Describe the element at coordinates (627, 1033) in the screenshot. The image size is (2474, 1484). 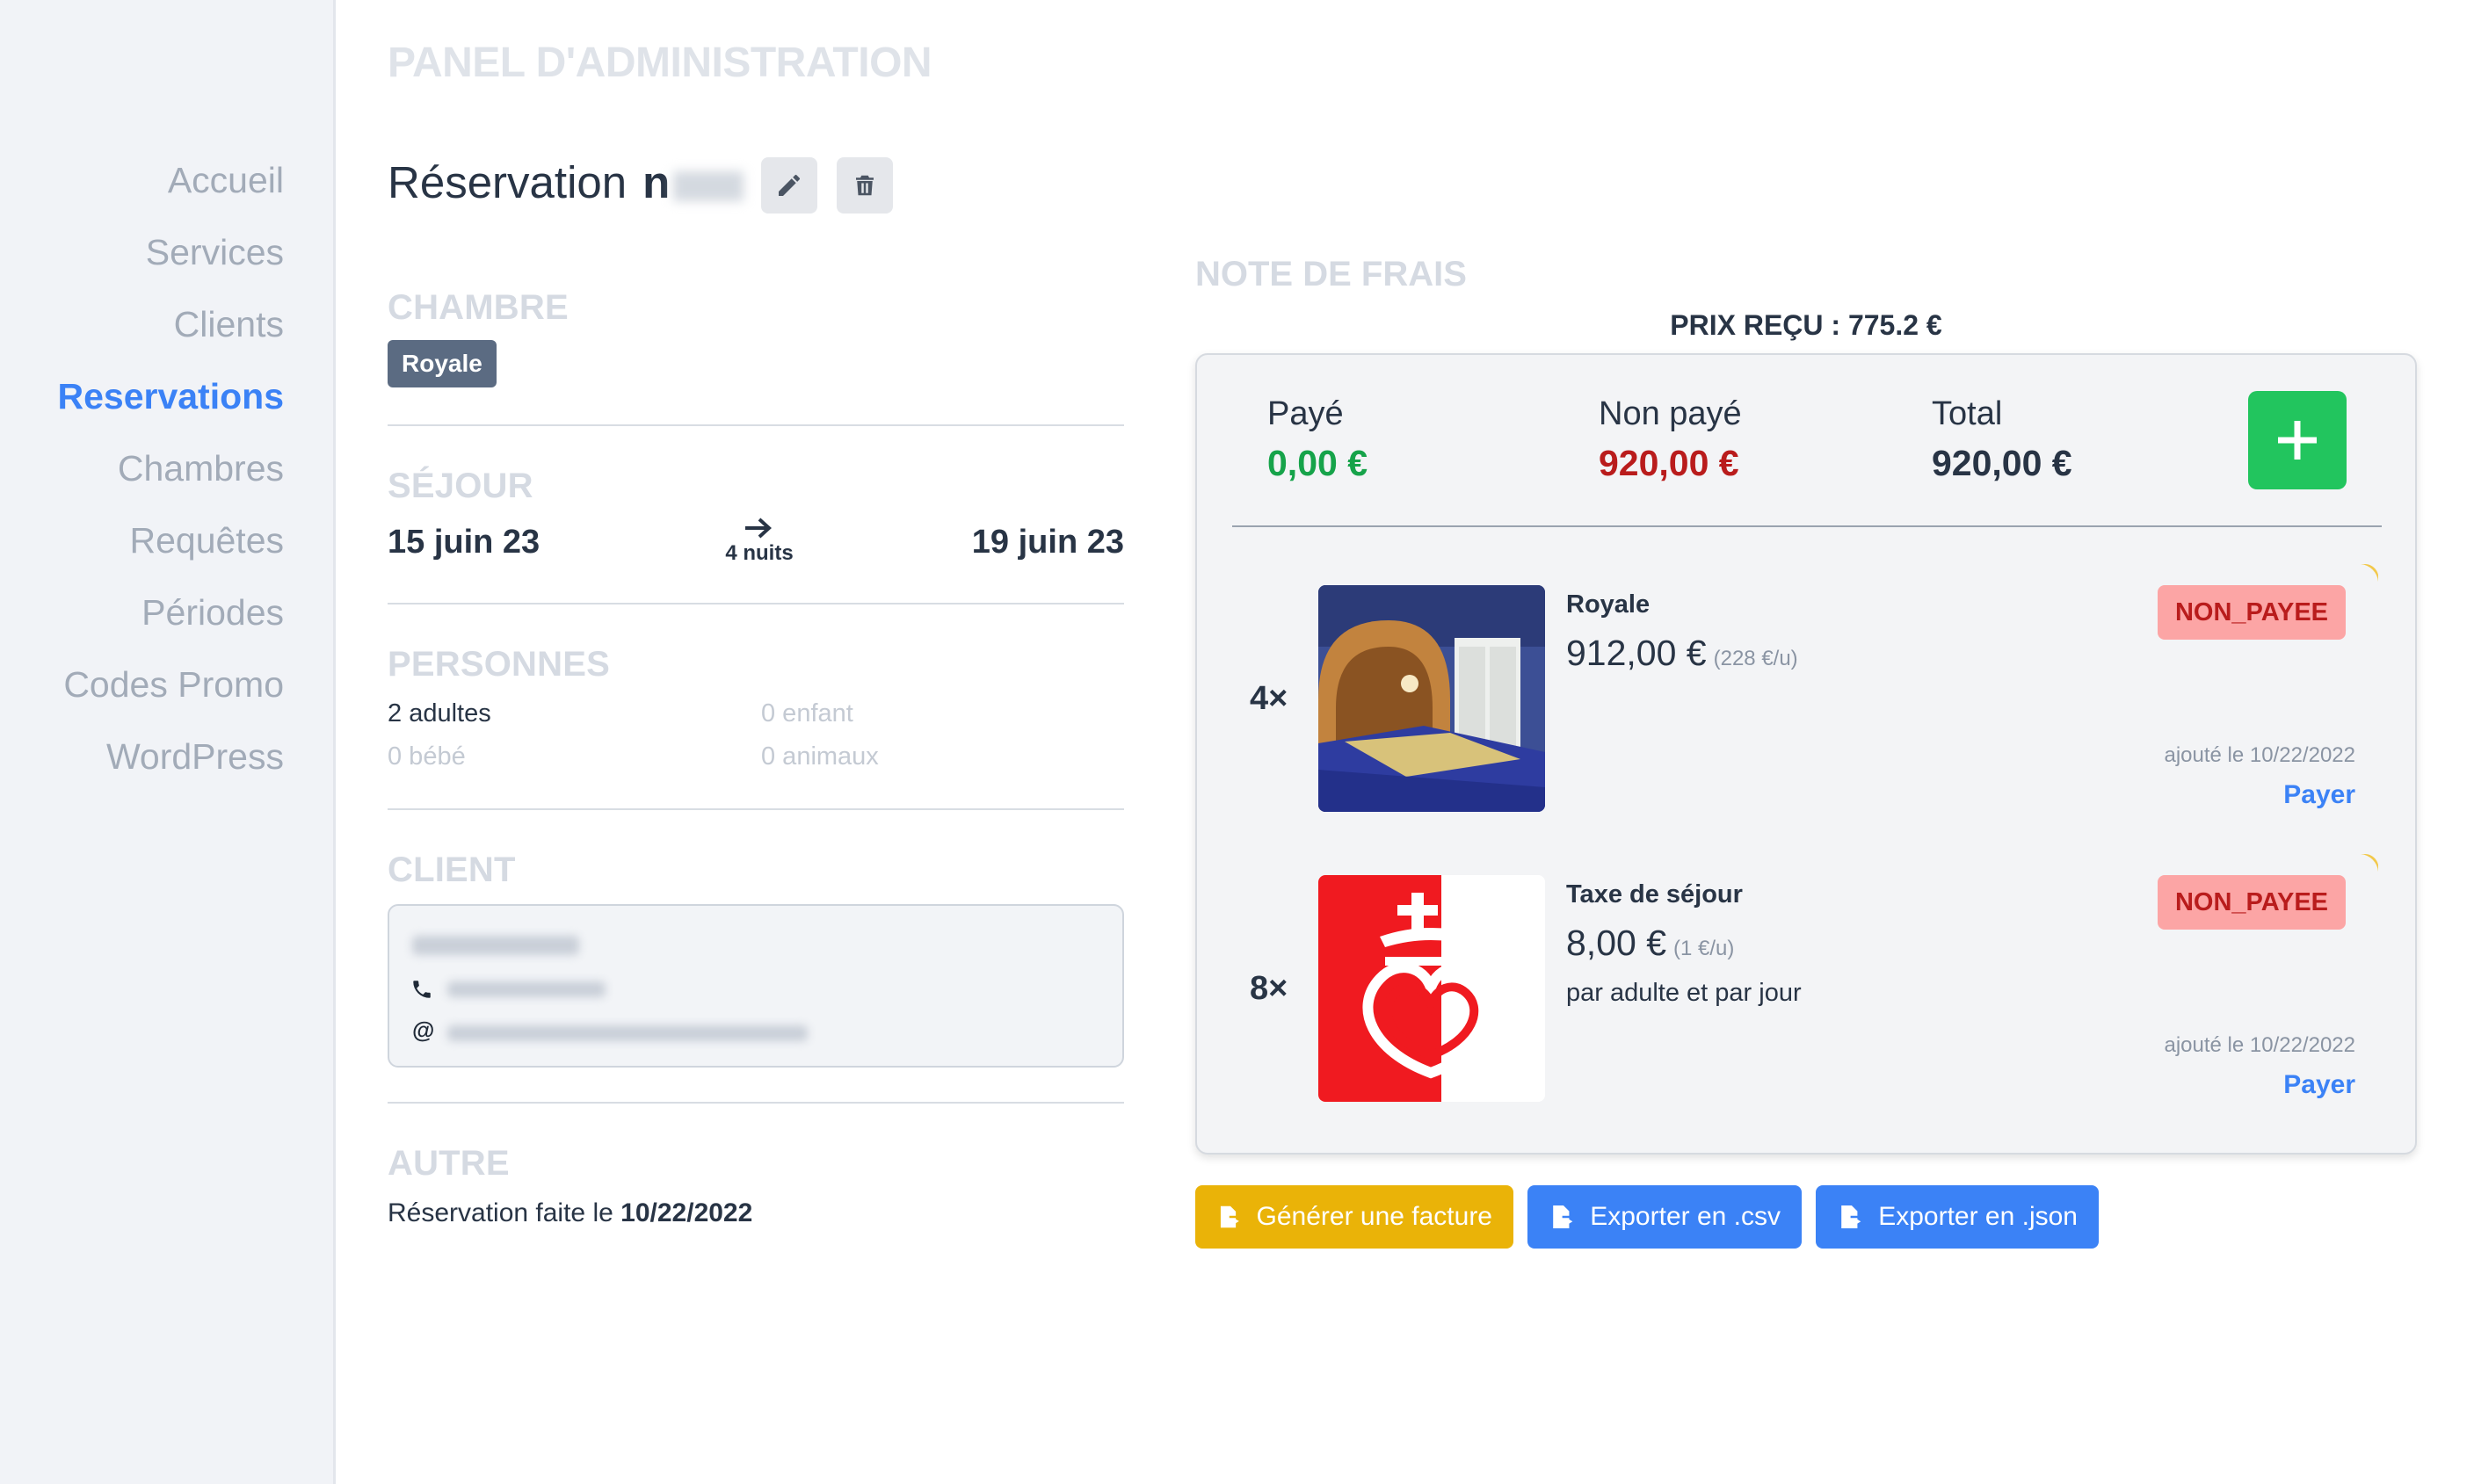
I see `client-email-redacted` at that location.